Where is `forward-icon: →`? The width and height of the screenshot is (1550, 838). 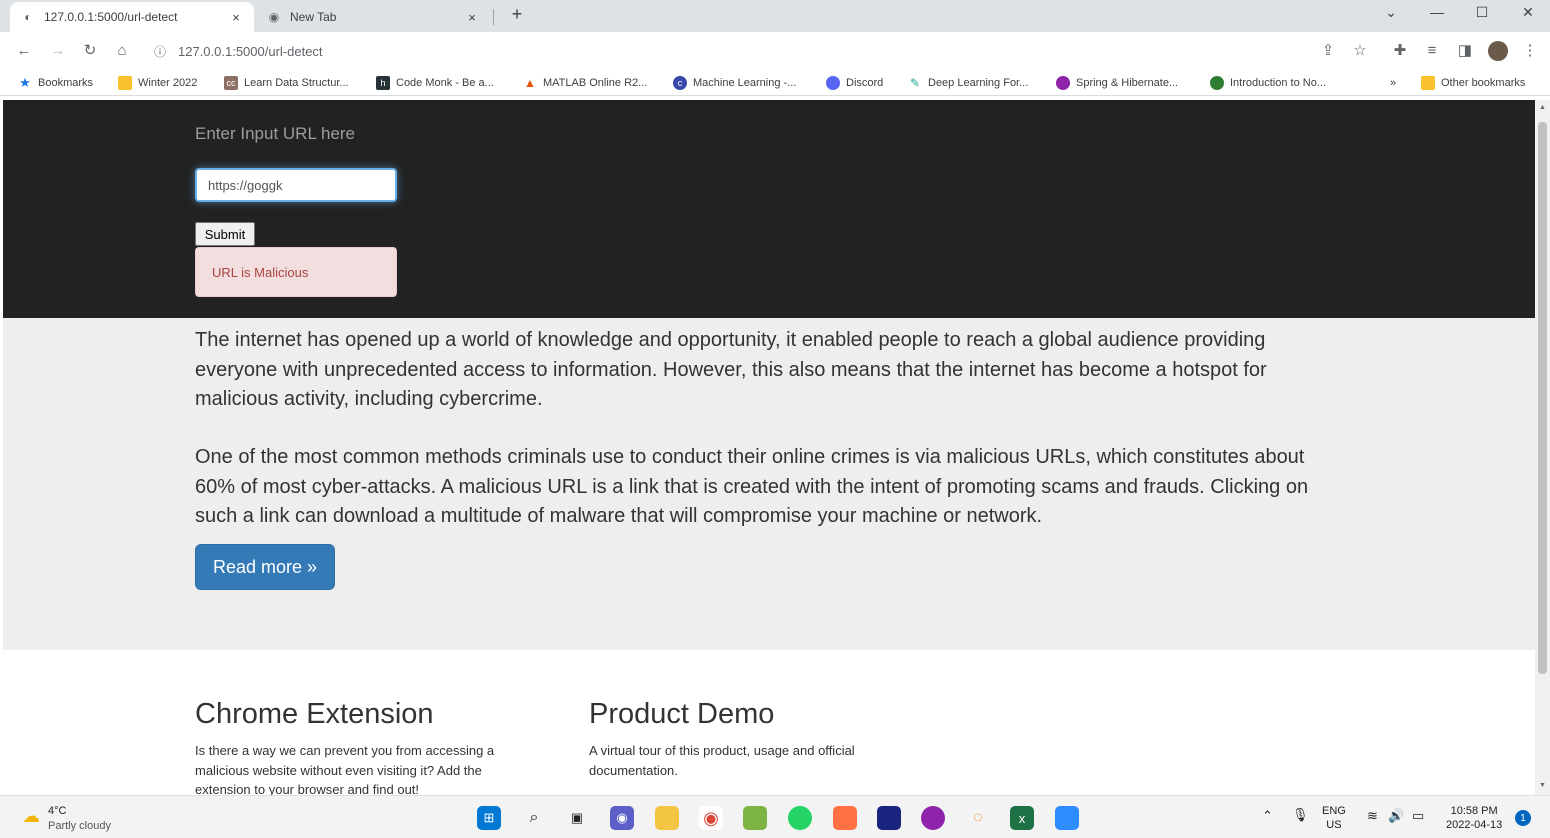
forward-icon: → is located at coordinates (58, 51).